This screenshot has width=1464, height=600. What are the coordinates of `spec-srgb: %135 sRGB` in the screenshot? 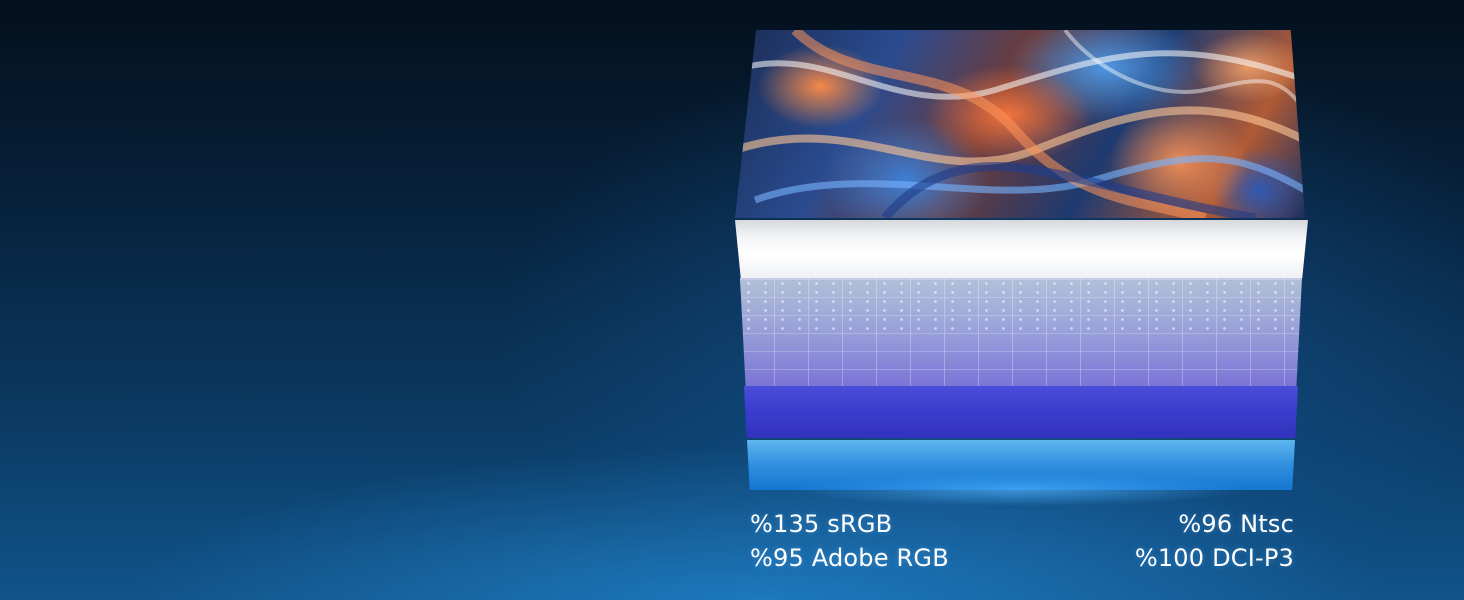 It's located at (821, 524).